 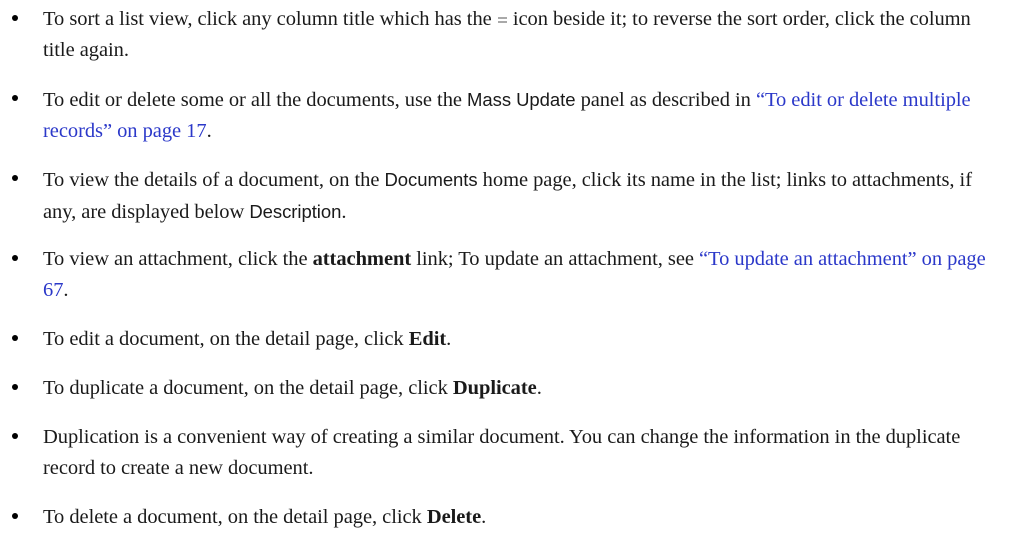 I want to click on bold-term-edit: Edit, so click(x=427, y=339).